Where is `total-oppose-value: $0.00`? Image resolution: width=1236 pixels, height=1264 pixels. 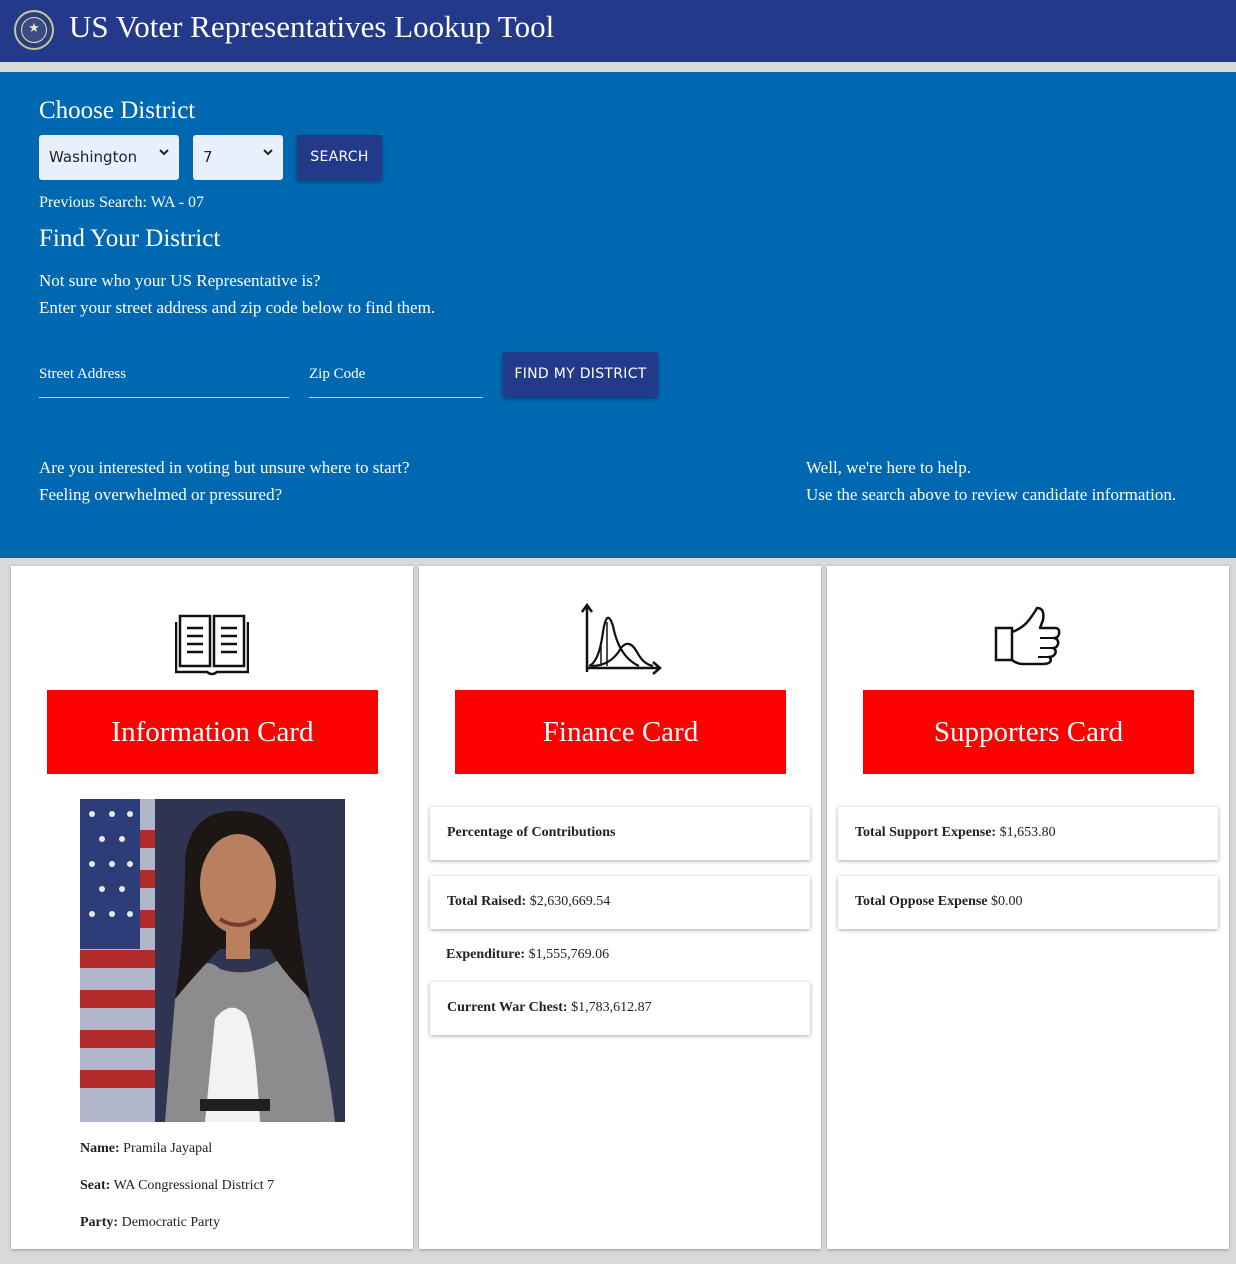 total-oppose-value: $0.00 is located at coordinates (1005, 901).